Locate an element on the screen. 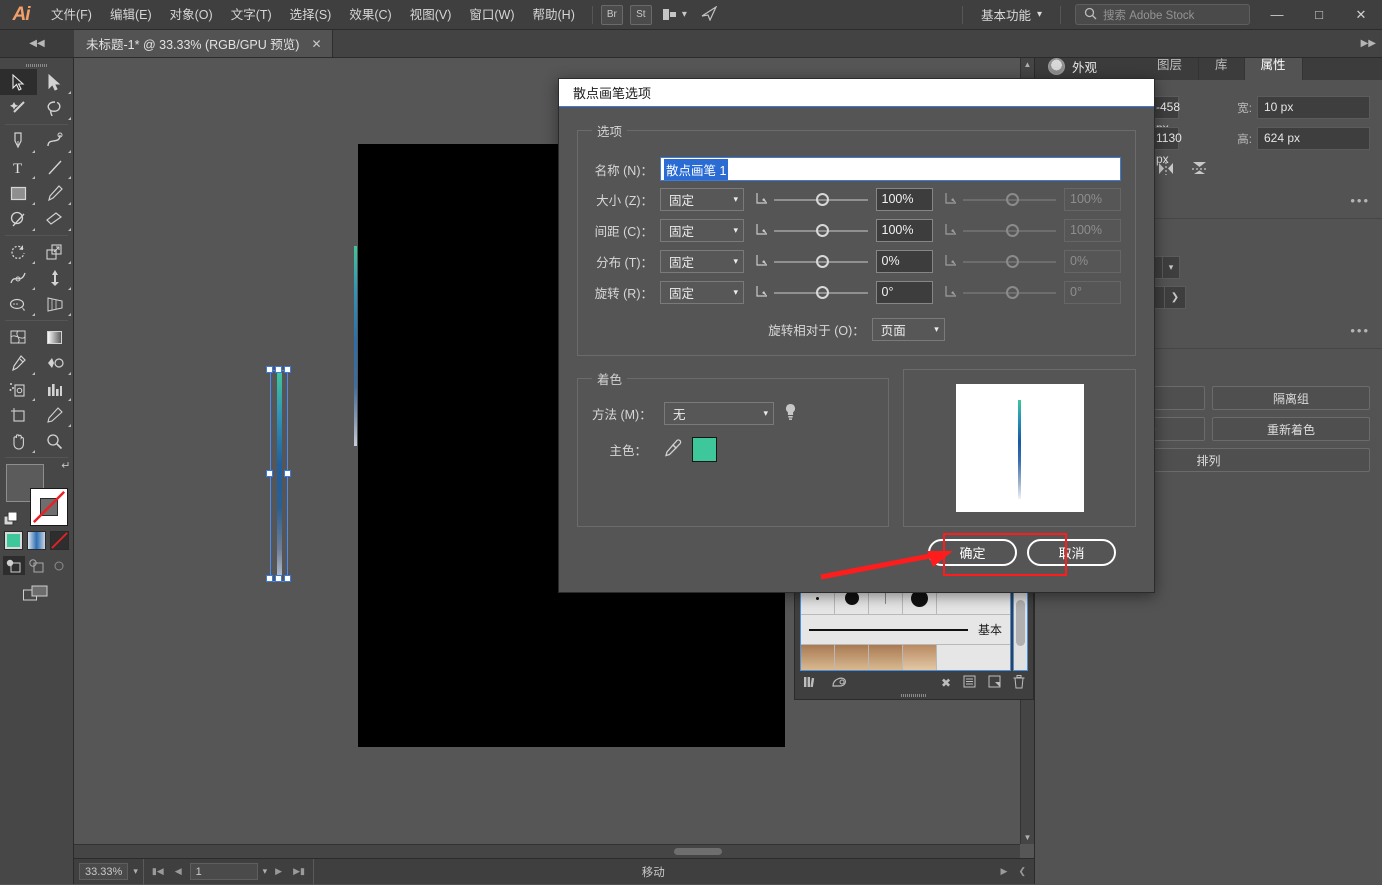 This screenshot has width=1382, height=885. shape-builder-tool is located at coordinates (18, 304).